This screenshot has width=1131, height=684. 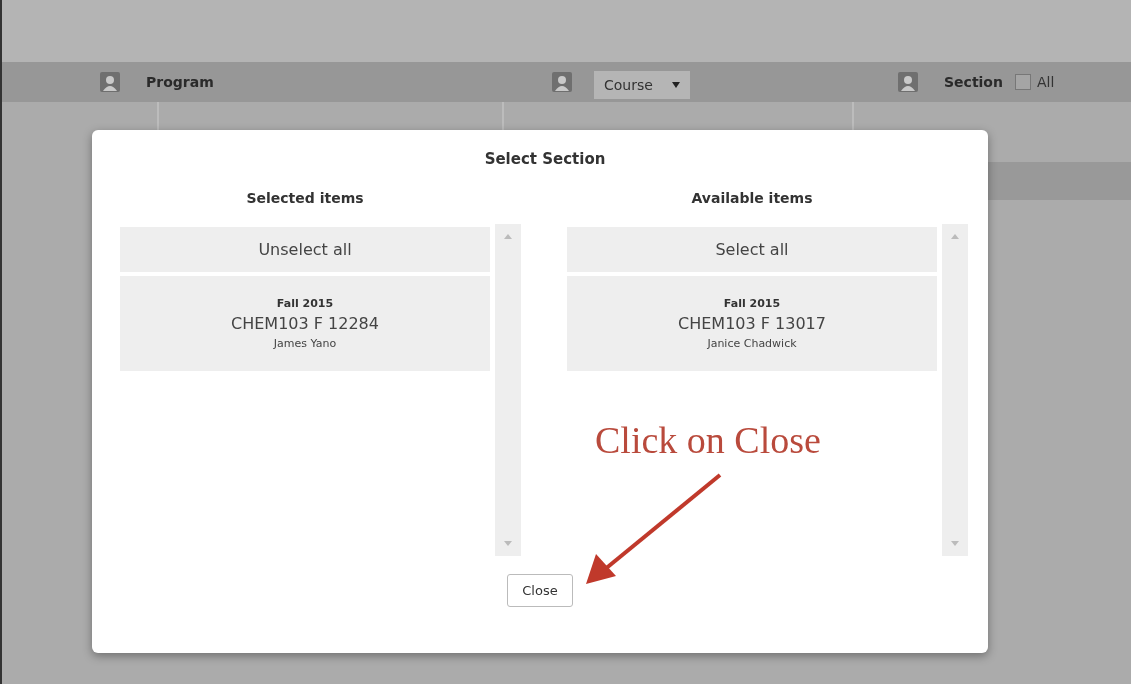 What do you see at coordinates (305, 198) in the screenshot?
I see `list-heading: Selected items` at bounding box center [305, 198].